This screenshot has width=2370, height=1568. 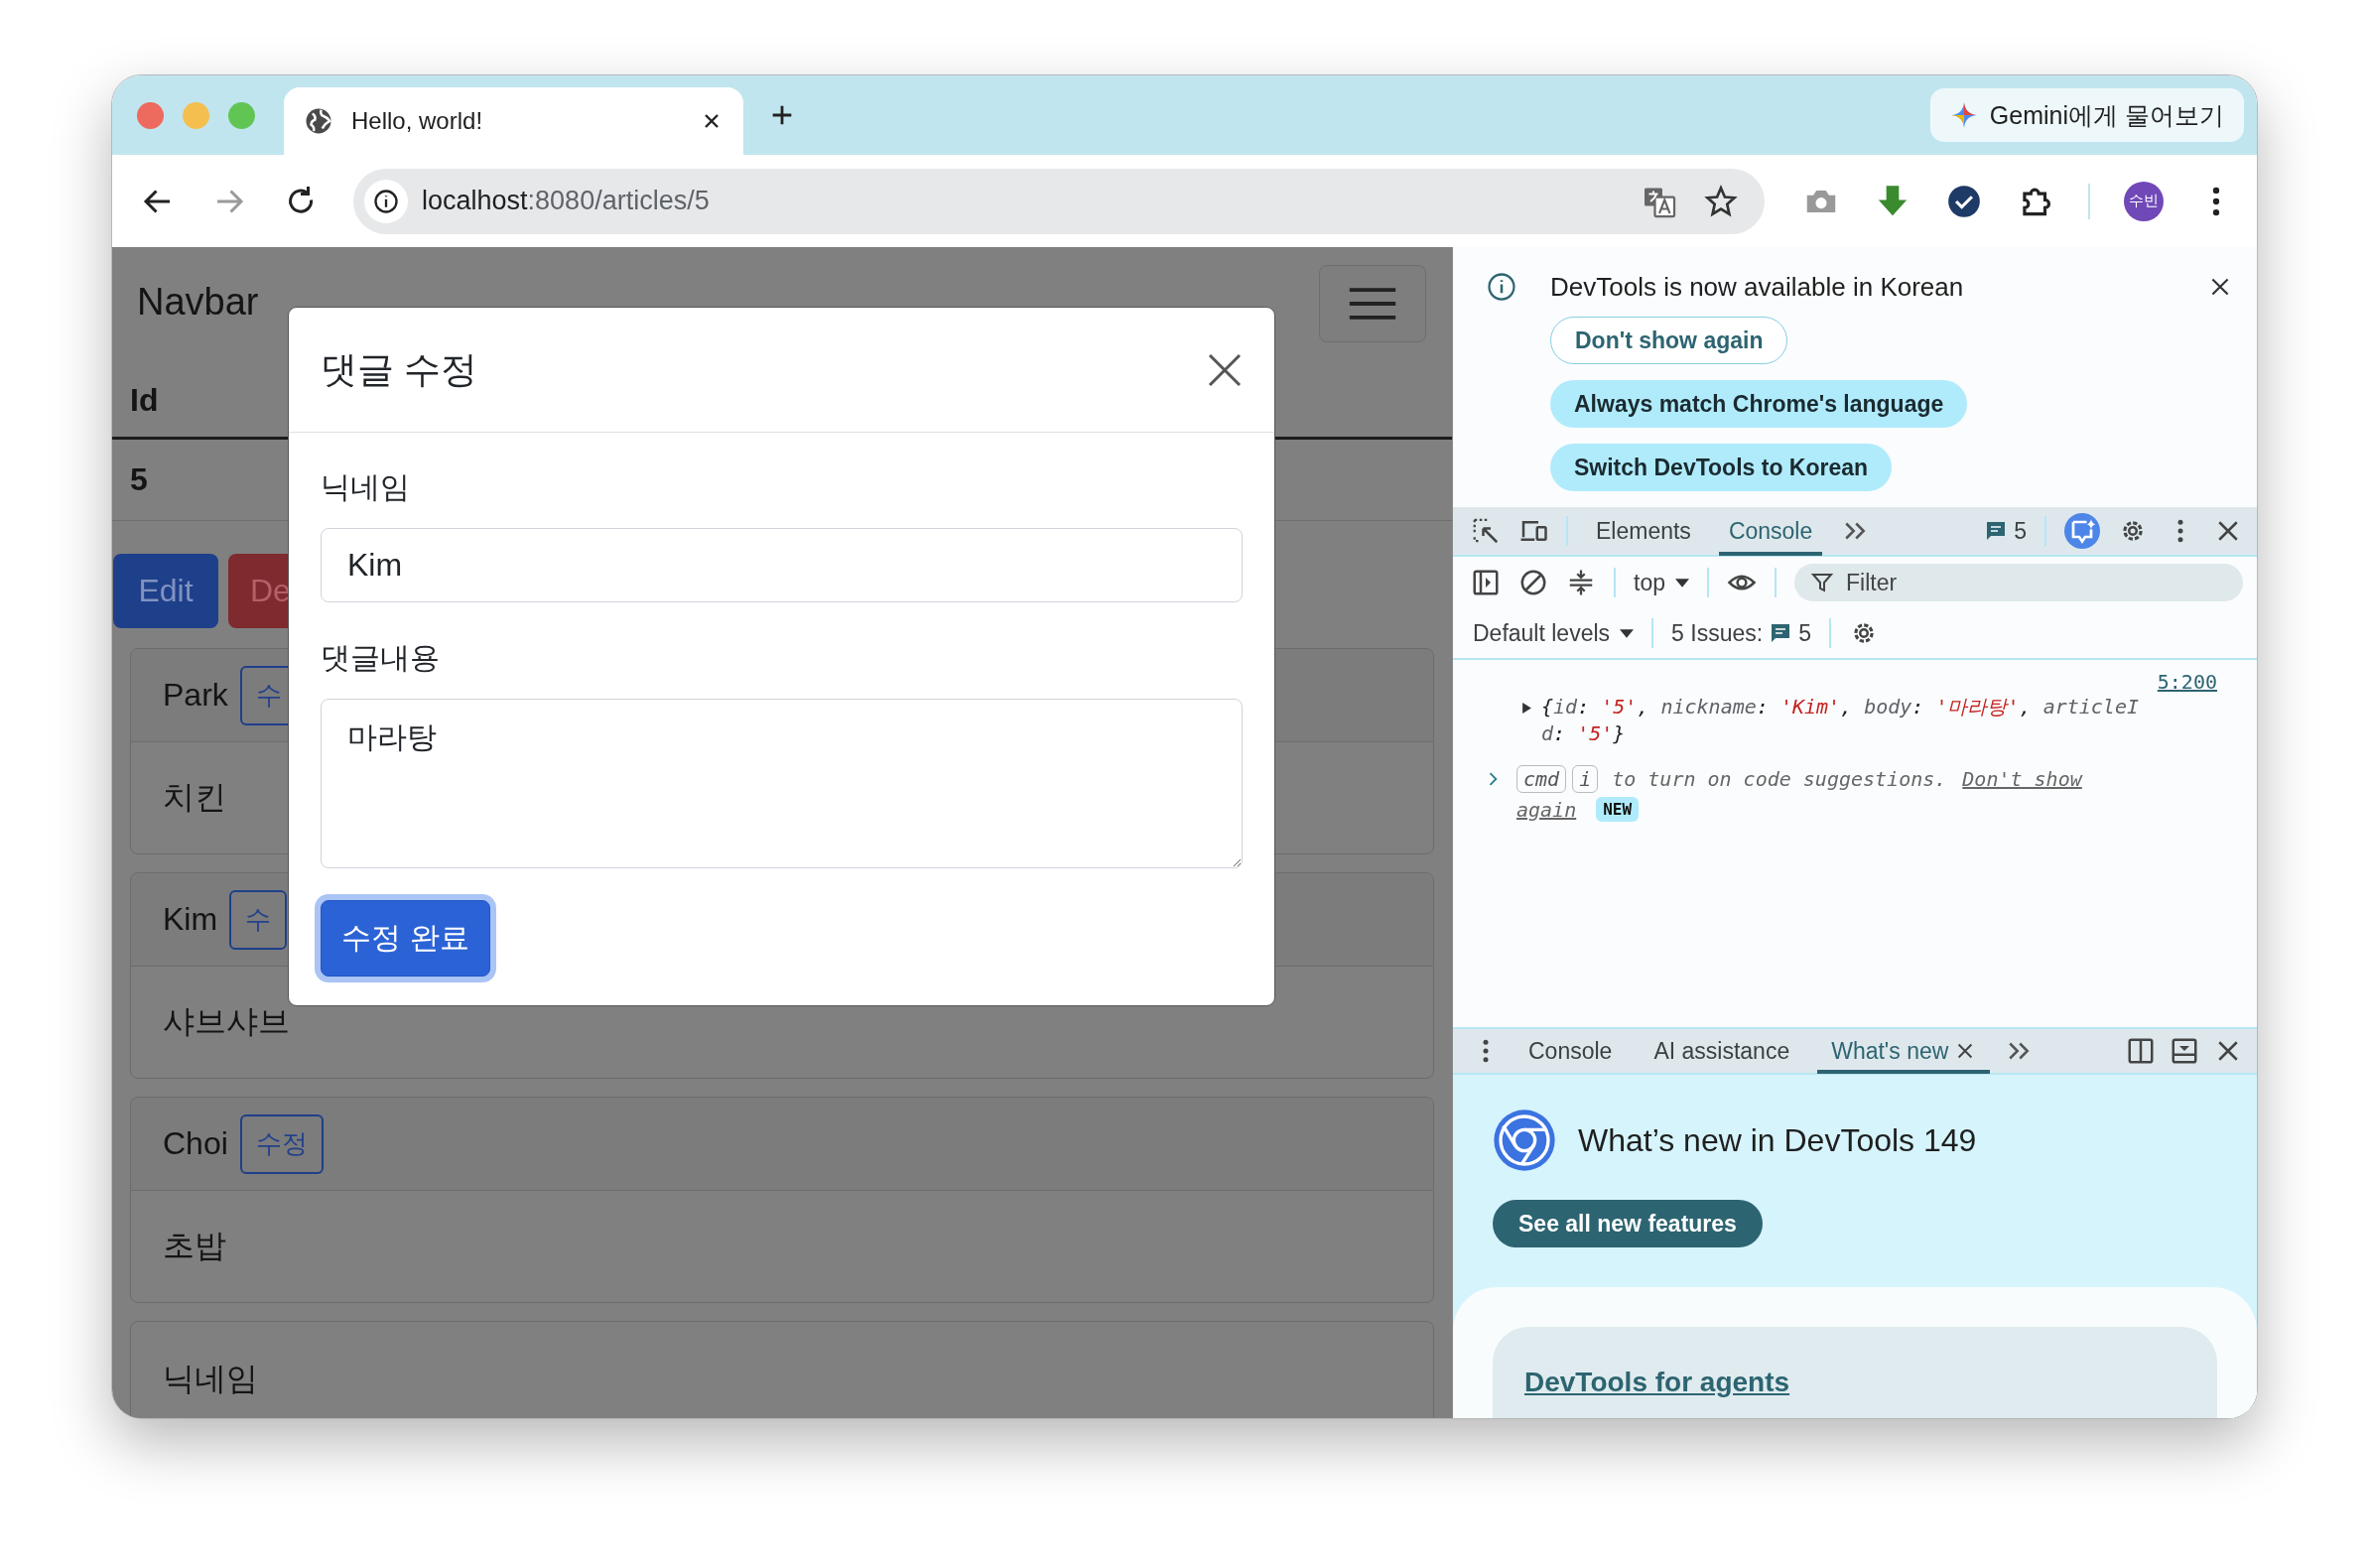 I want to click on profile-avatar: 수빈, so click(x=2144, y=201).